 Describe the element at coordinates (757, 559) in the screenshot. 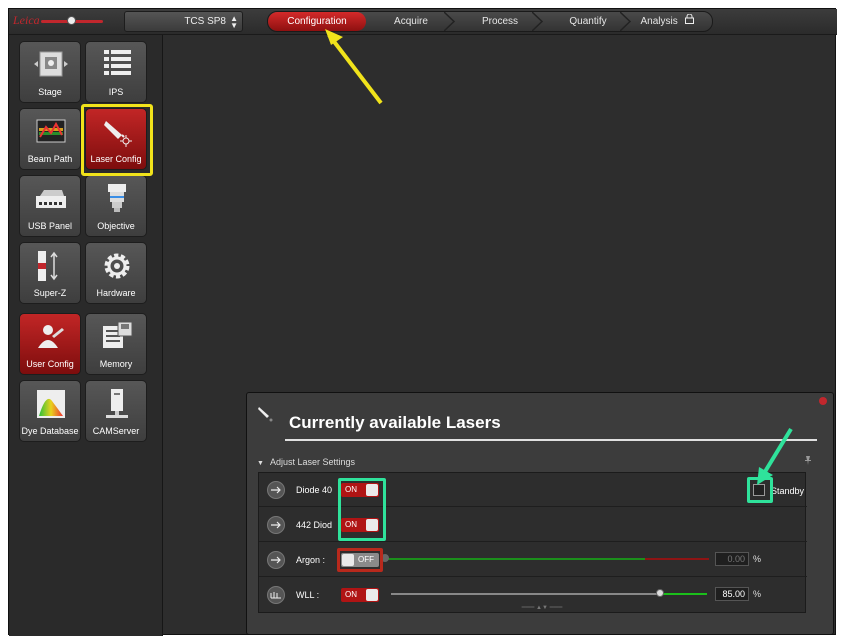

I see `argon-power-unit: %` at that location.